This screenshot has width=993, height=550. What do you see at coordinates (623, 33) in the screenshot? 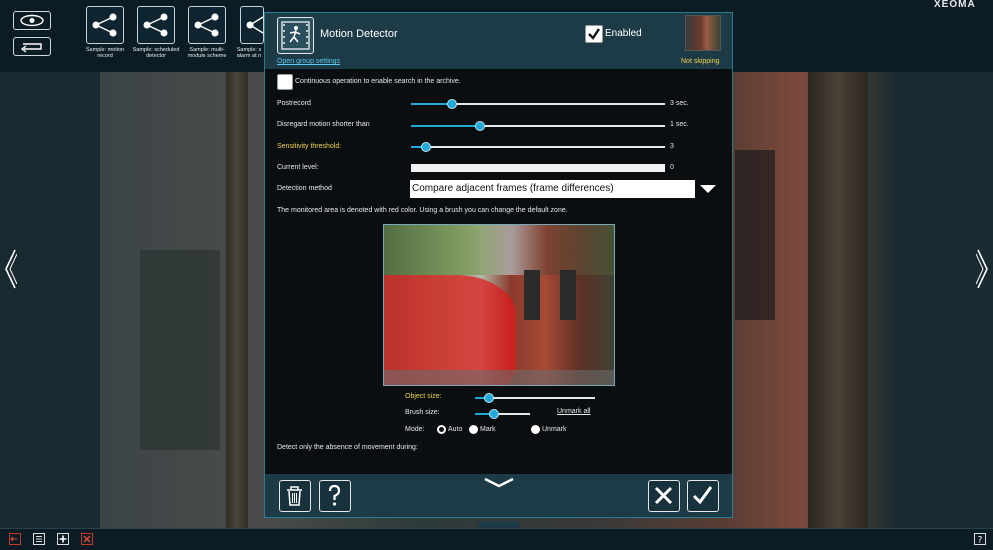
I see `enabled-label: Enabled` at bounding box center [623, 33].